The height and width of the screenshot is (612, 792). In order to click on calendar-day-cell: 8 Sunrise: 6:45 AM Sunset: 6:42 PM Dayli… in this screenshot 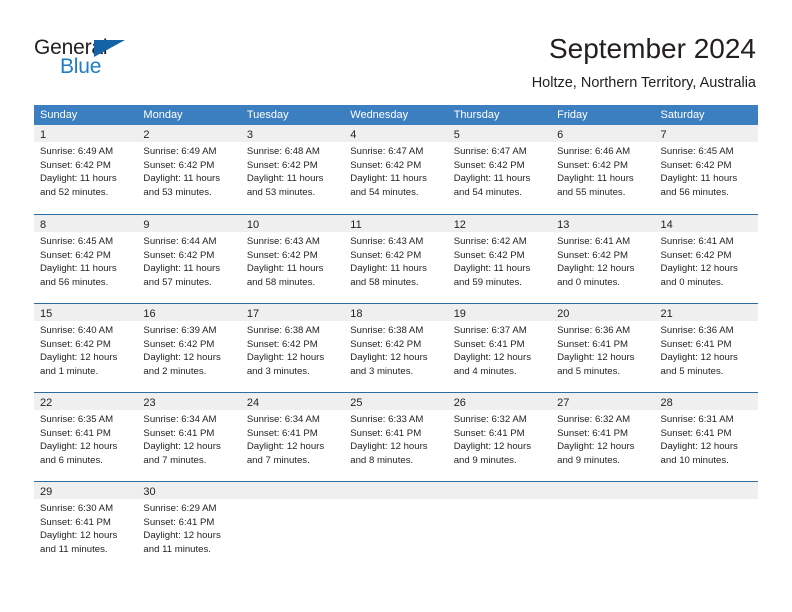, I will do `click(86, 259)`.